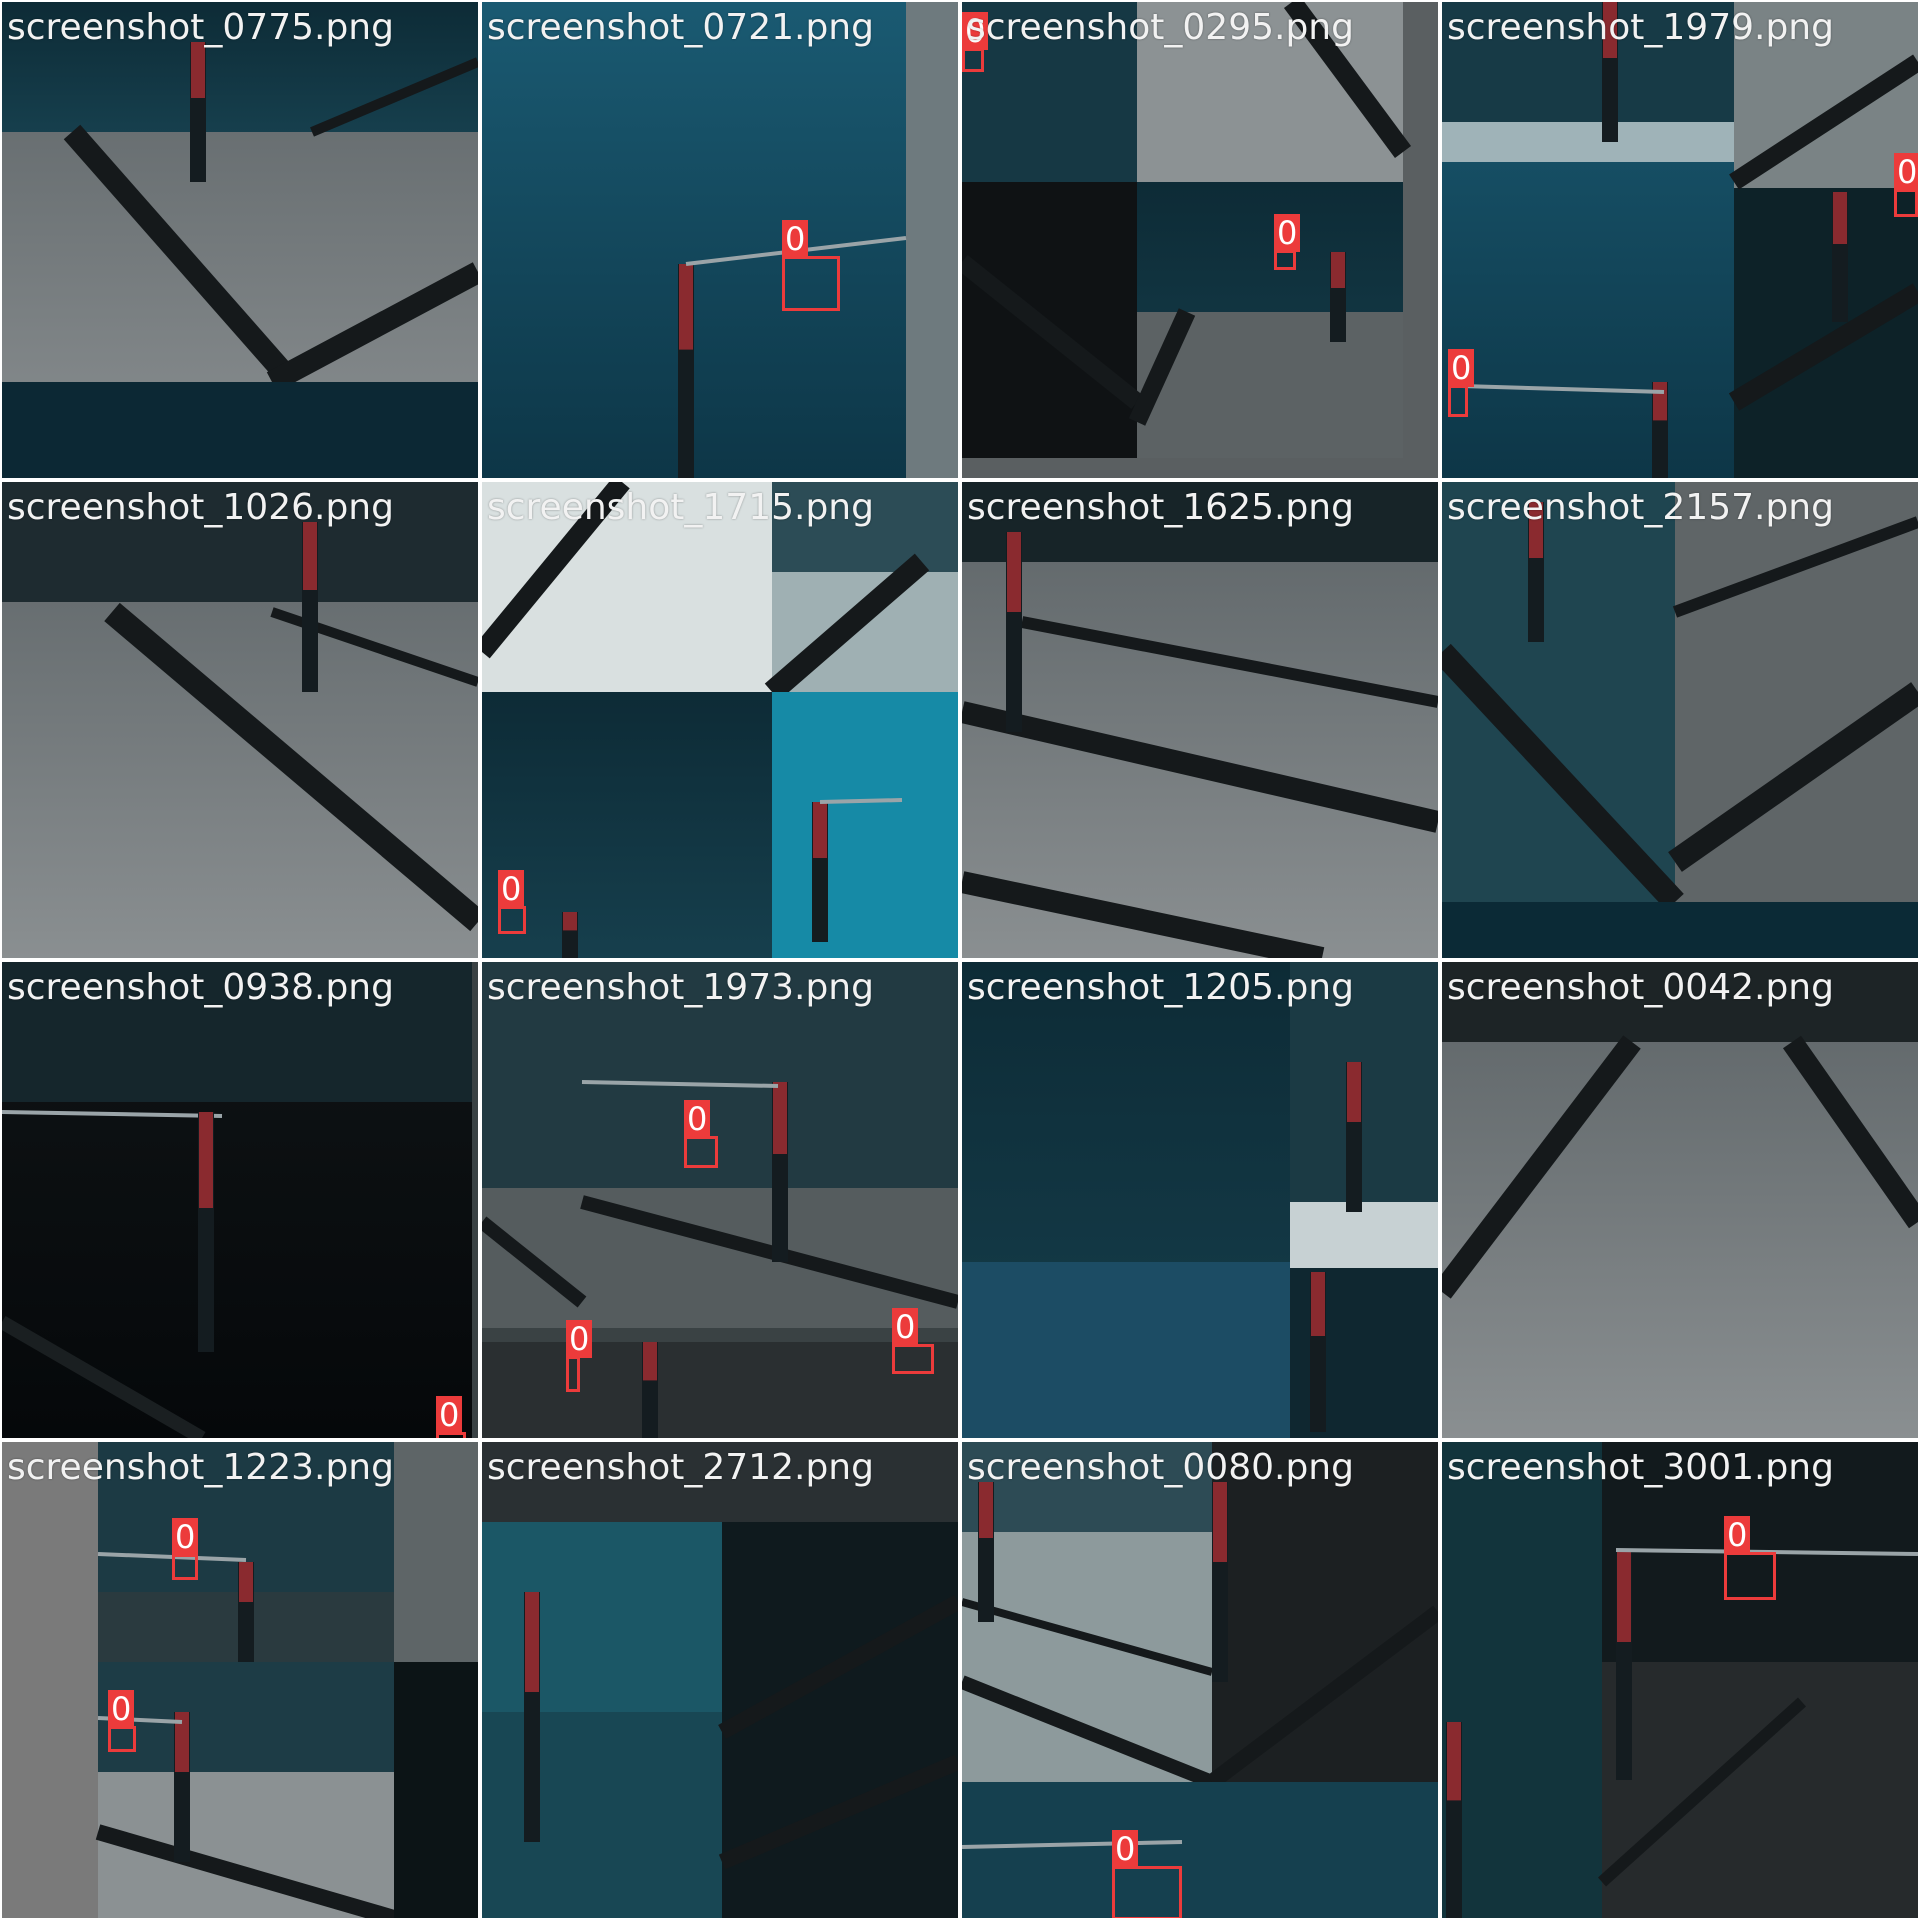  I want to click on image-tile: 0 screenshot_3001.png, so click(1680, 1680).